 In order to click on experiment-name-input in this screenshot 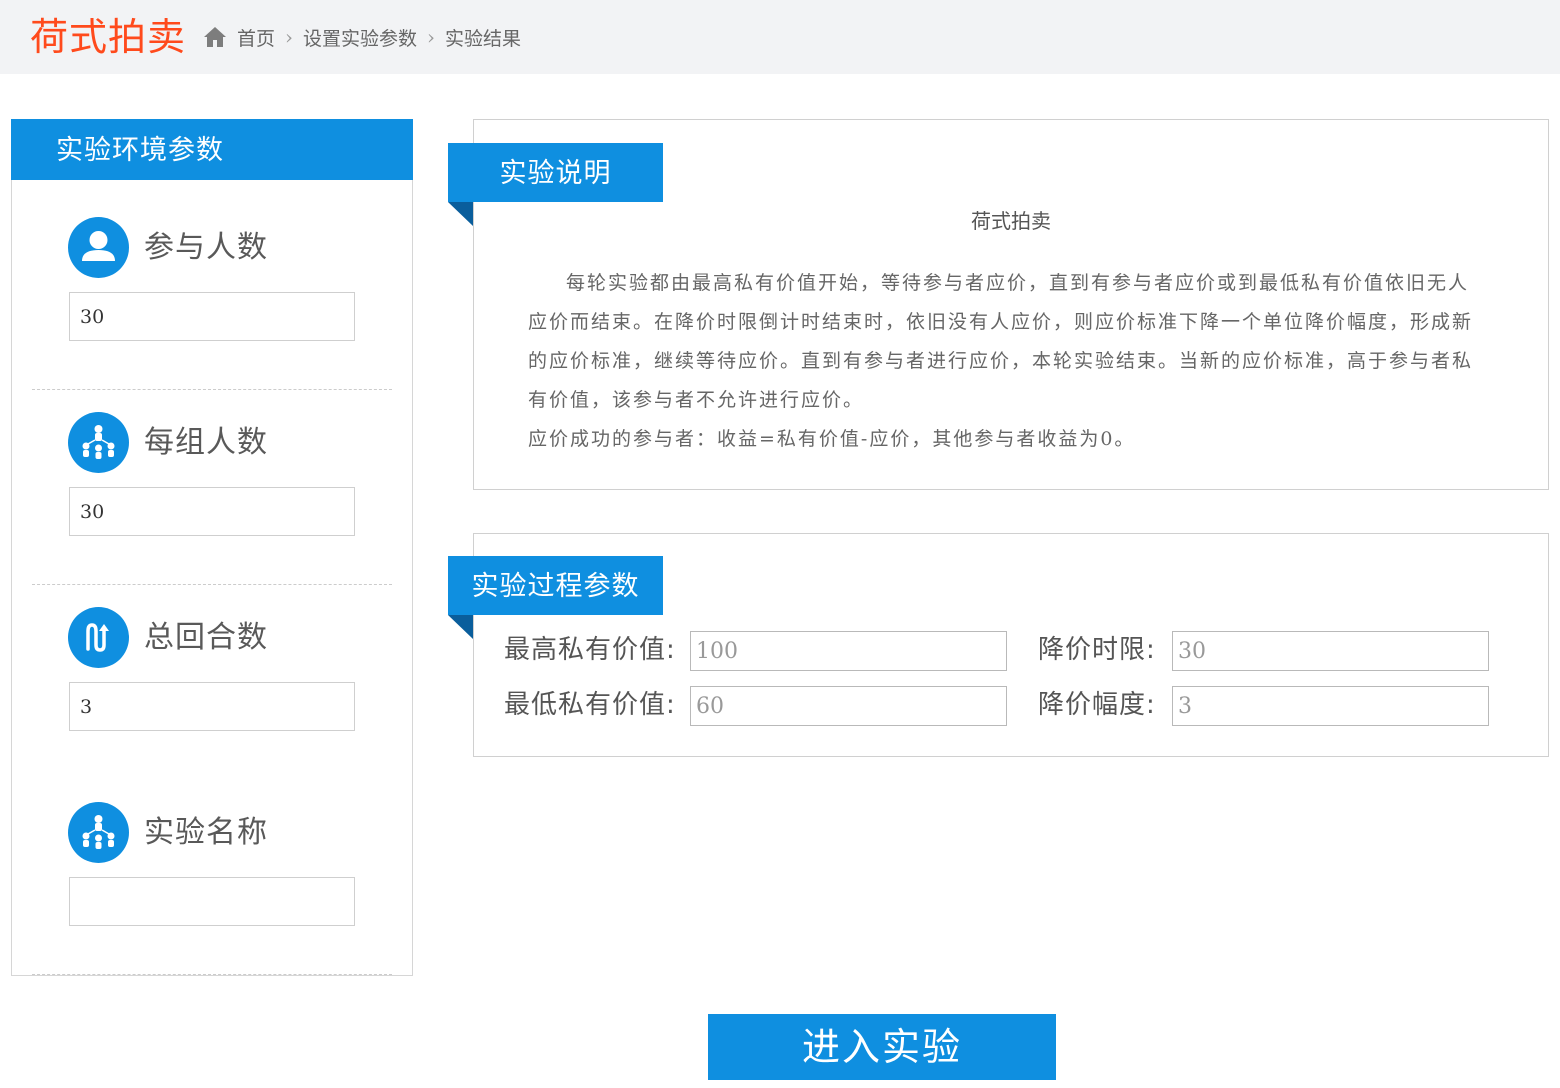, I will do `click(212, 901)`.